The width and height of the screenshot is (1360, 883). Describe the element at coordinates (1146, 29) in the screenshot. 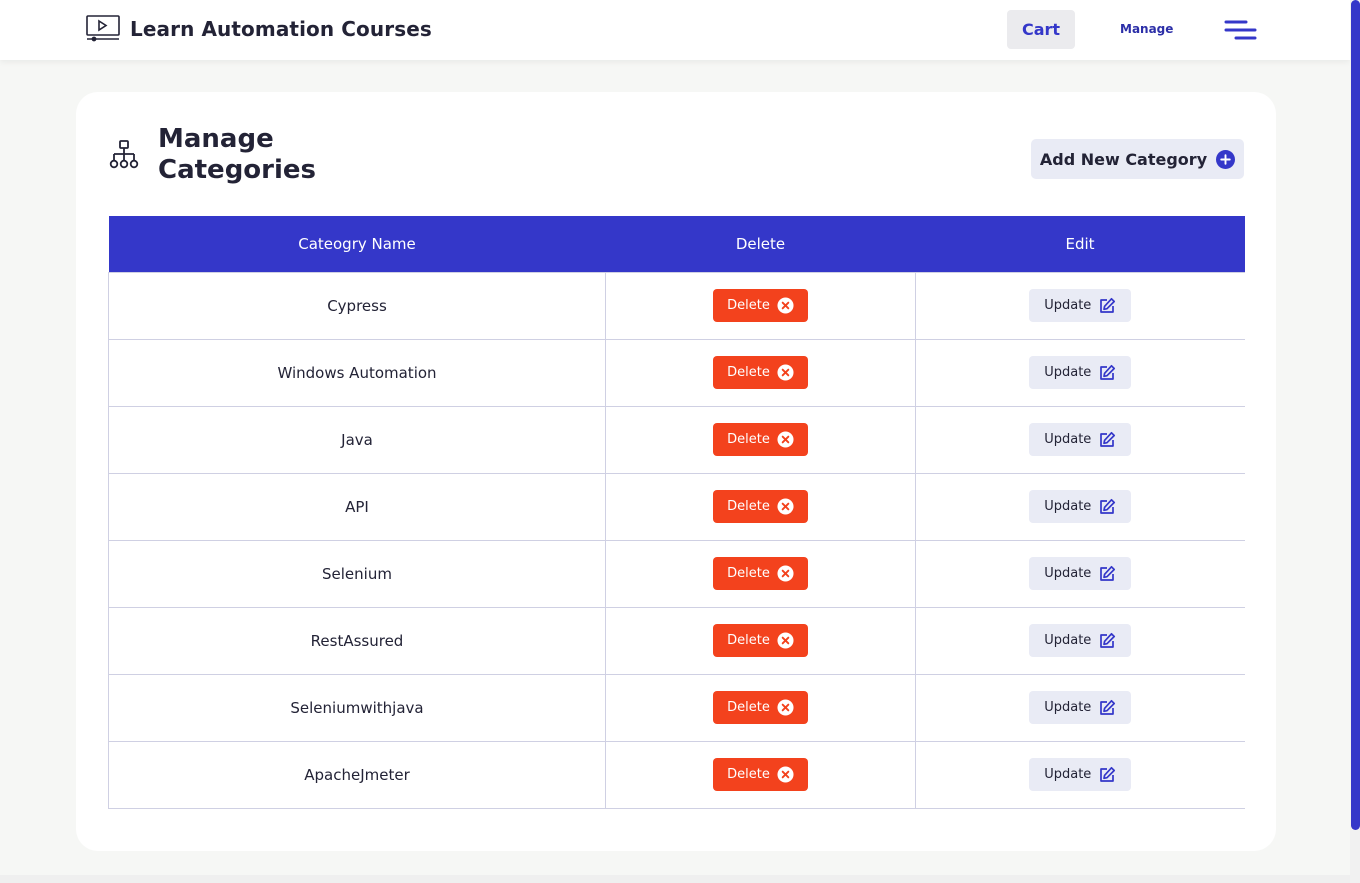

I see `manage-link: Manage` at that location.